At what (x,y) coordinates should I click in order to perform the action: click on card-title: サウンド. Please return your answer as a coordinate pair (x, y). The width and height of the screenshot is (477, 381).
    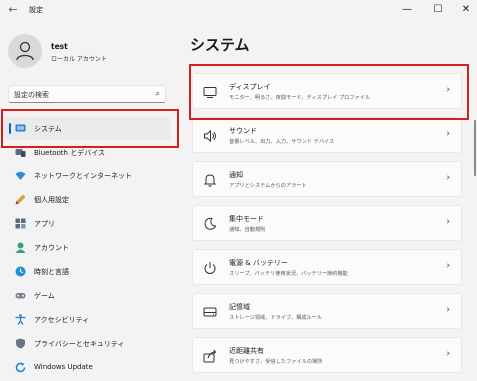
    Looking at the image, I should click on (243, 131).